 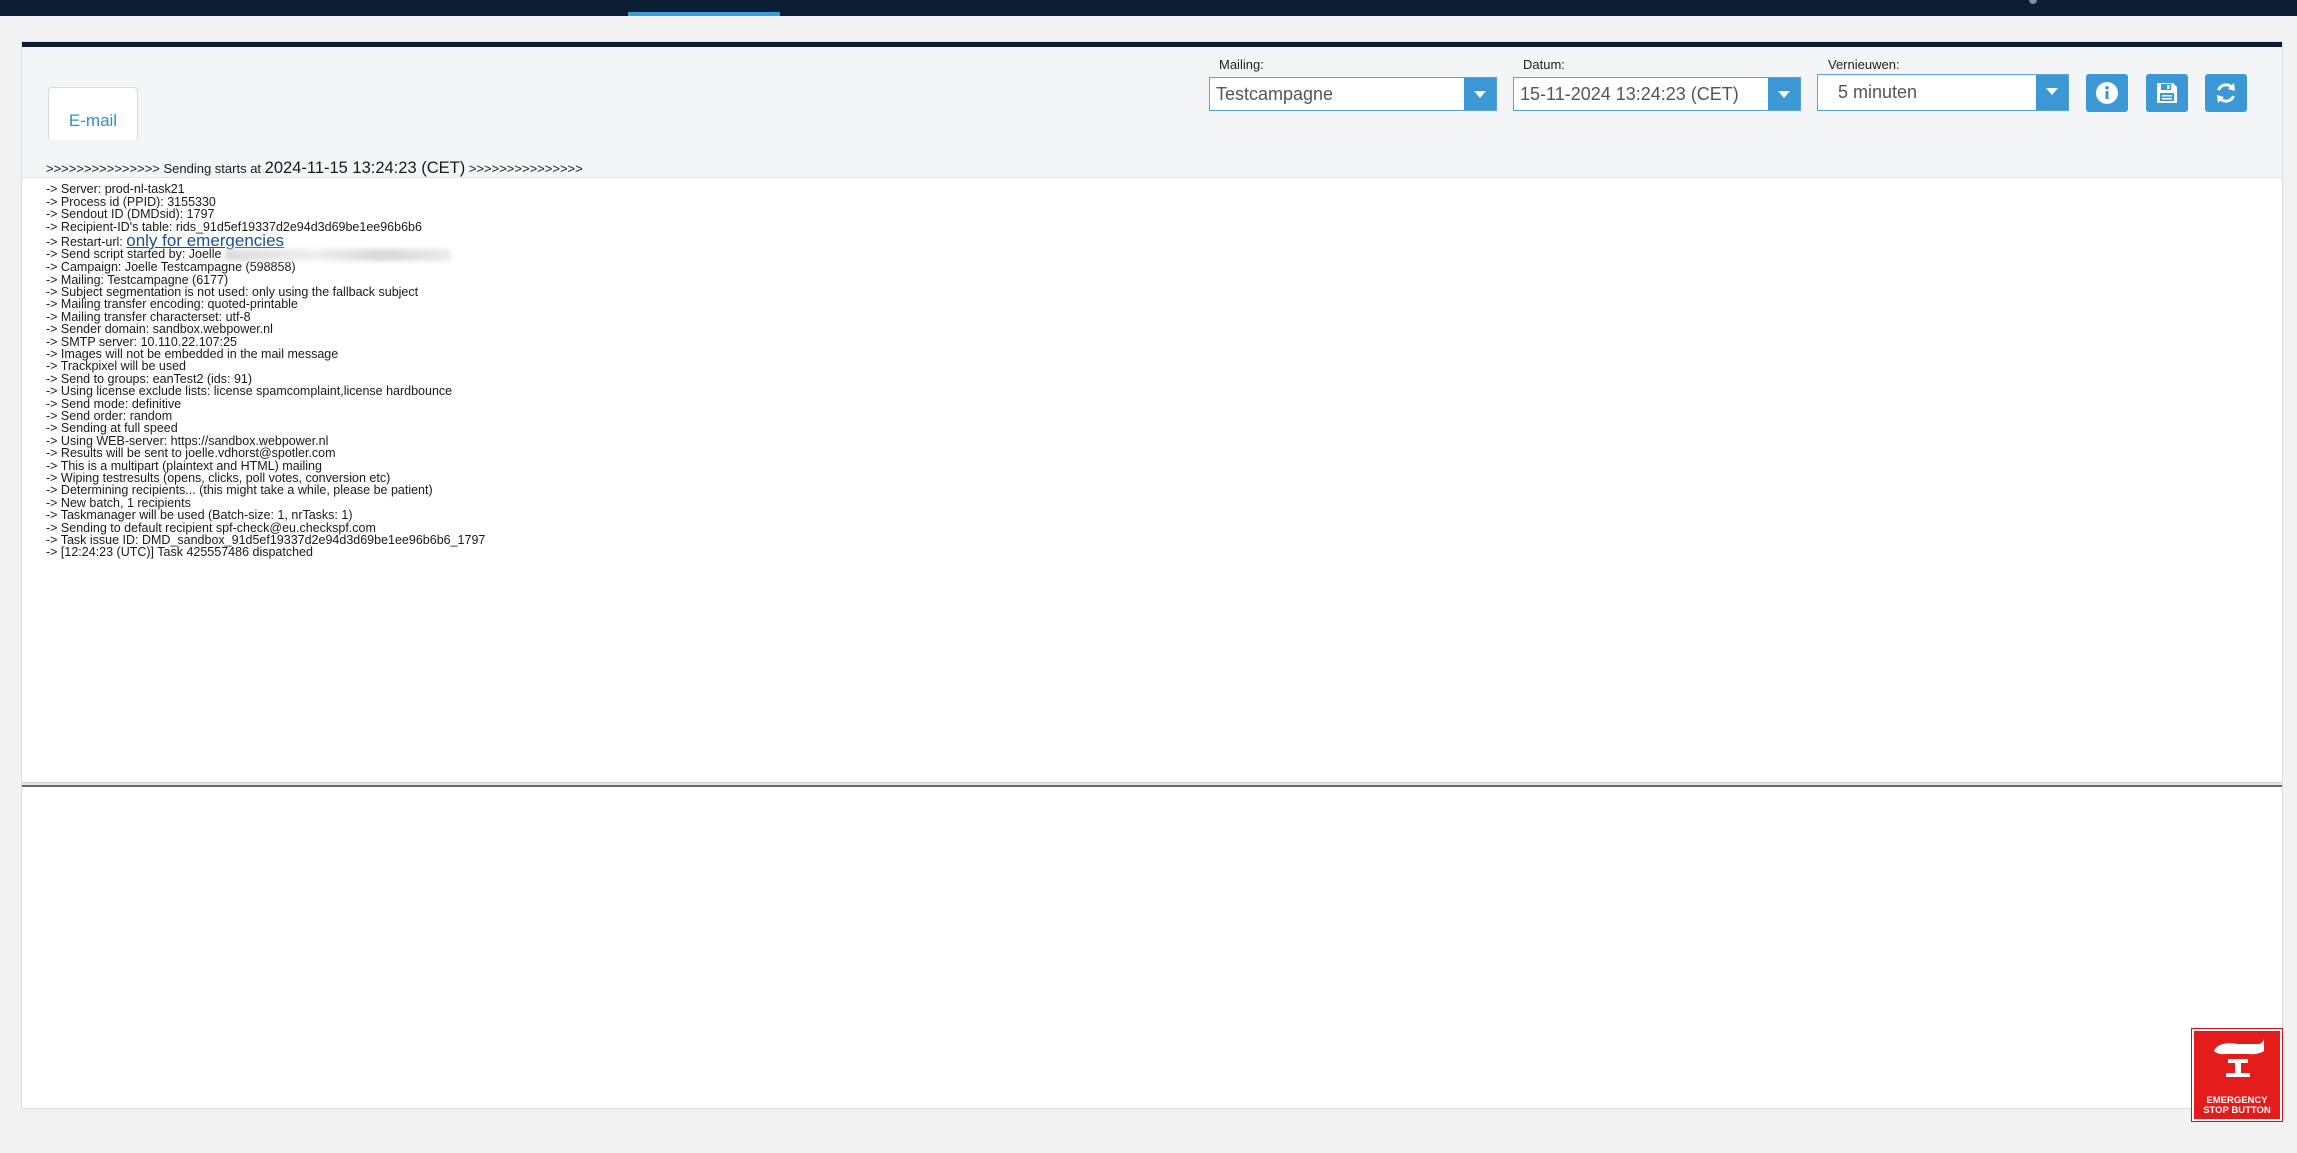 I want to click on save-button, so click(x=2167, y=93).